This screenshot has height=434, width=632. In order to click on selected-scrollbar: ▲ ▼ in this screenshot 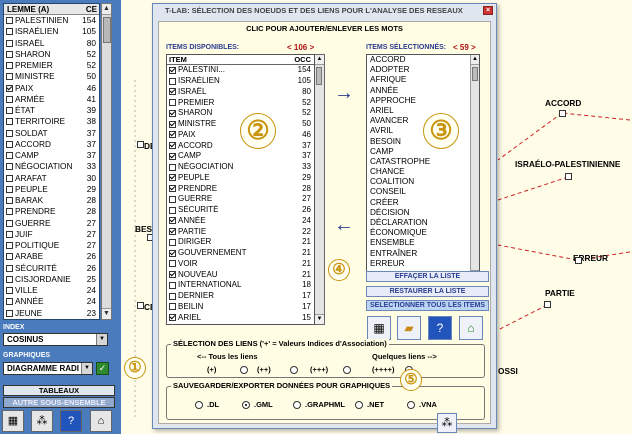, I will do `click(474, 167)`.